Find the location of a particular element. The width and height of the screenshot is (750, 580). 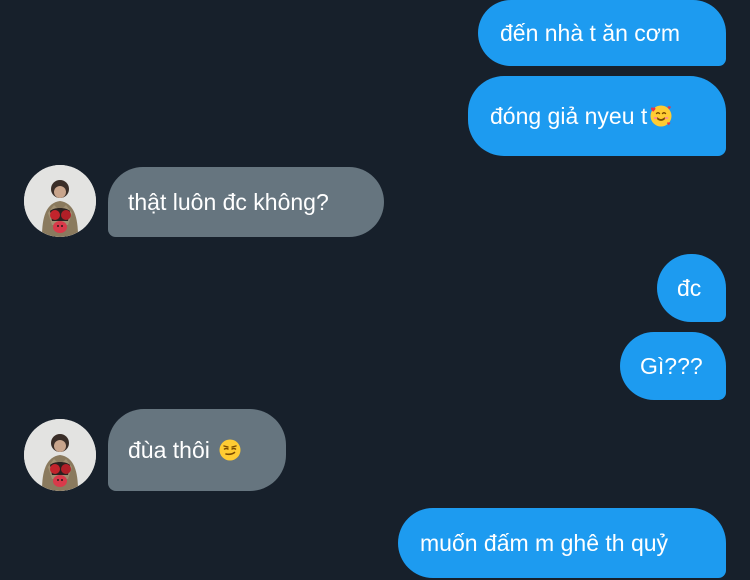

incoming-message: đùa thôi is located at coordinates (197, 450).